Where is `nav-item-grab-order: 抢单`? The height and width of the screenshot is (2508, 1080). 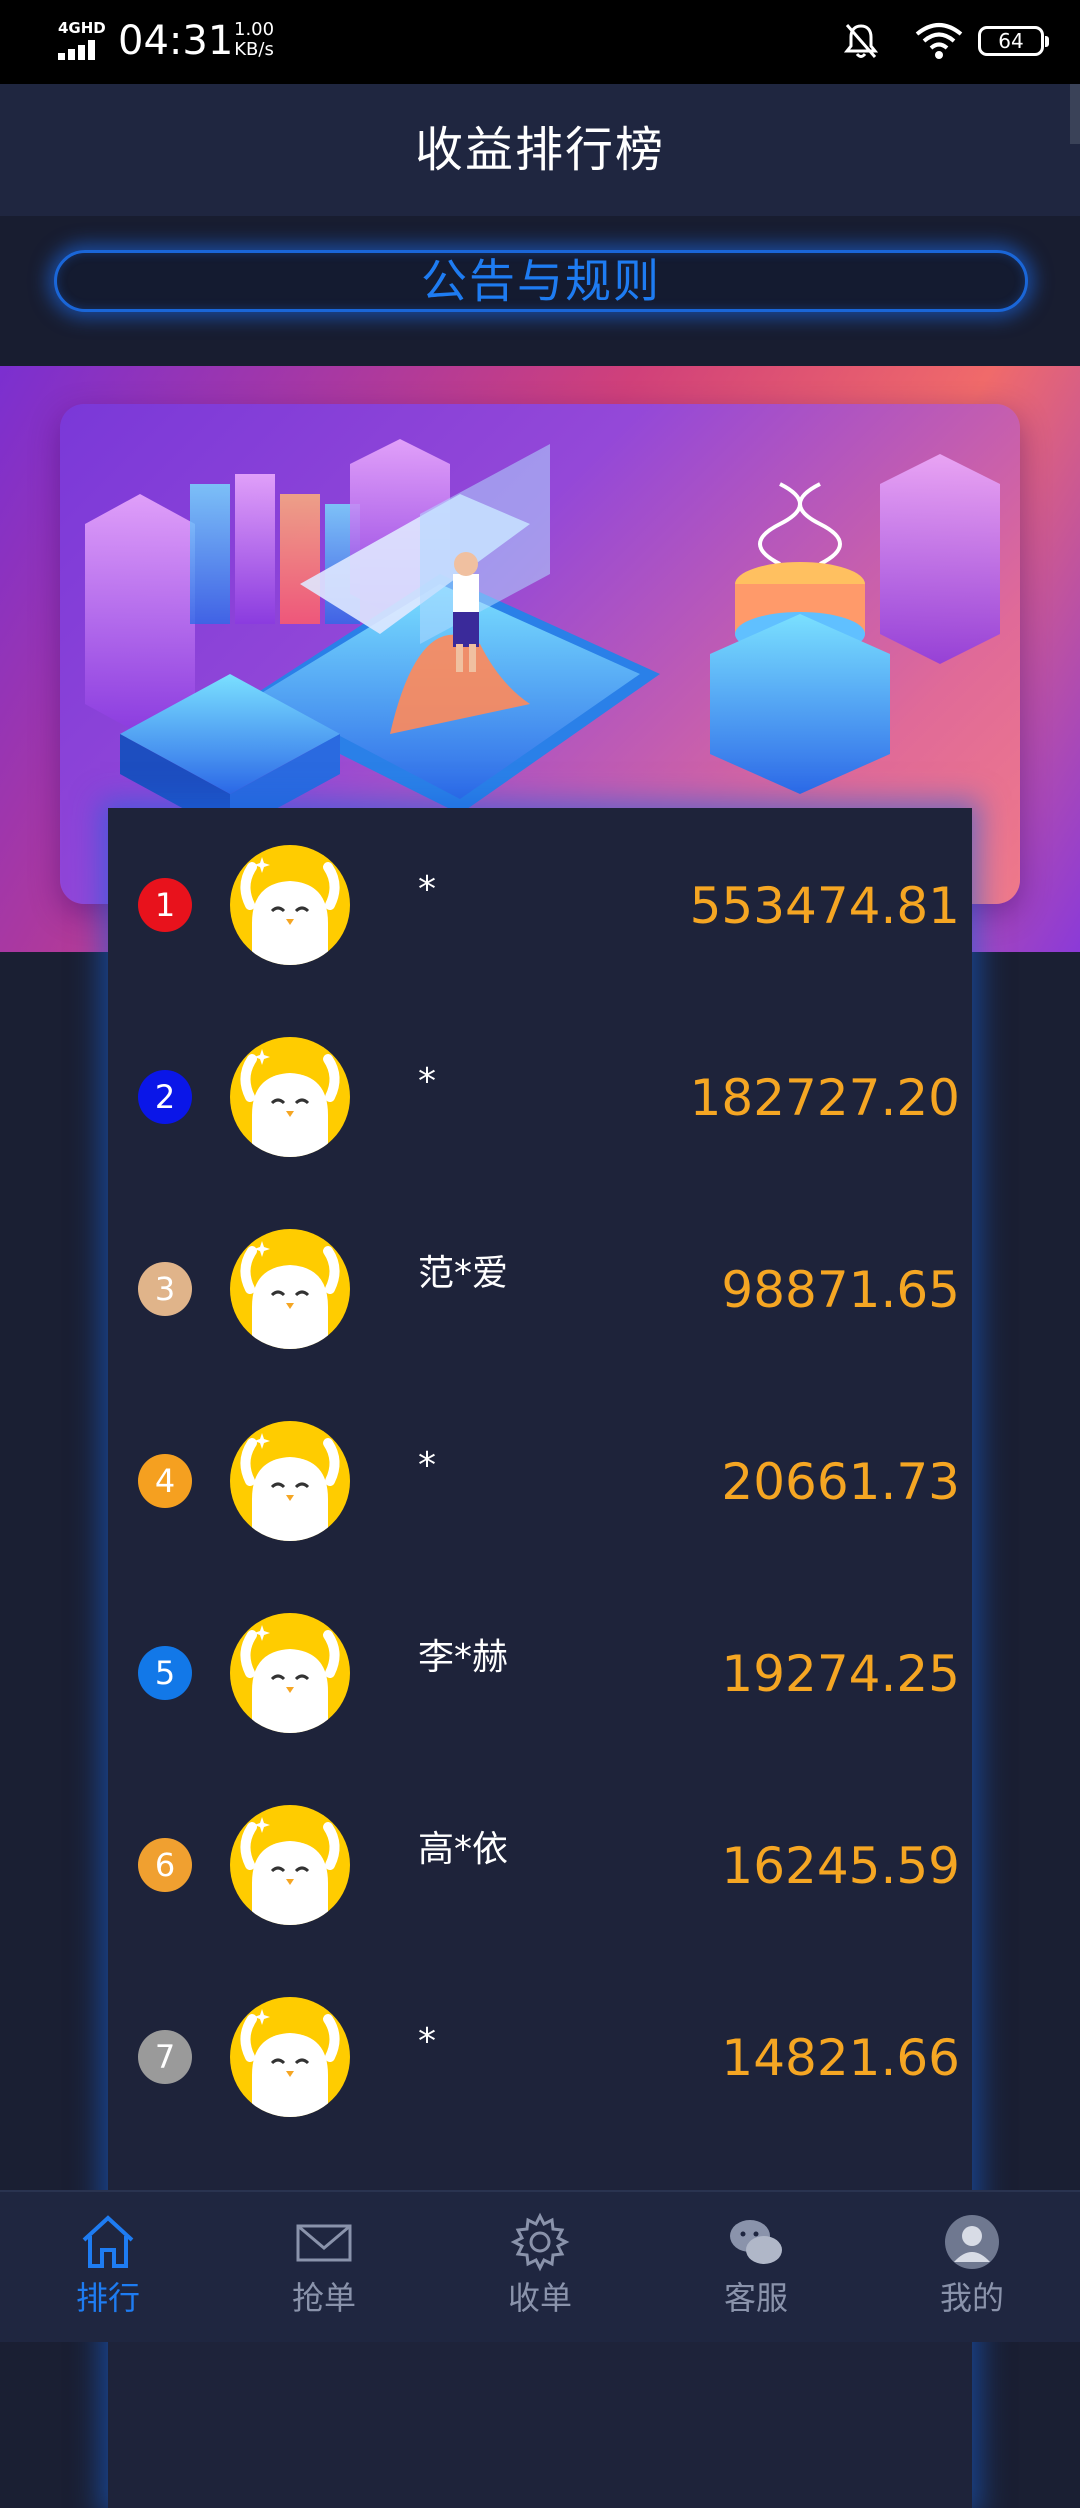 nav-item-grab-order: 抢单 is located at coordinates (324, 2267).